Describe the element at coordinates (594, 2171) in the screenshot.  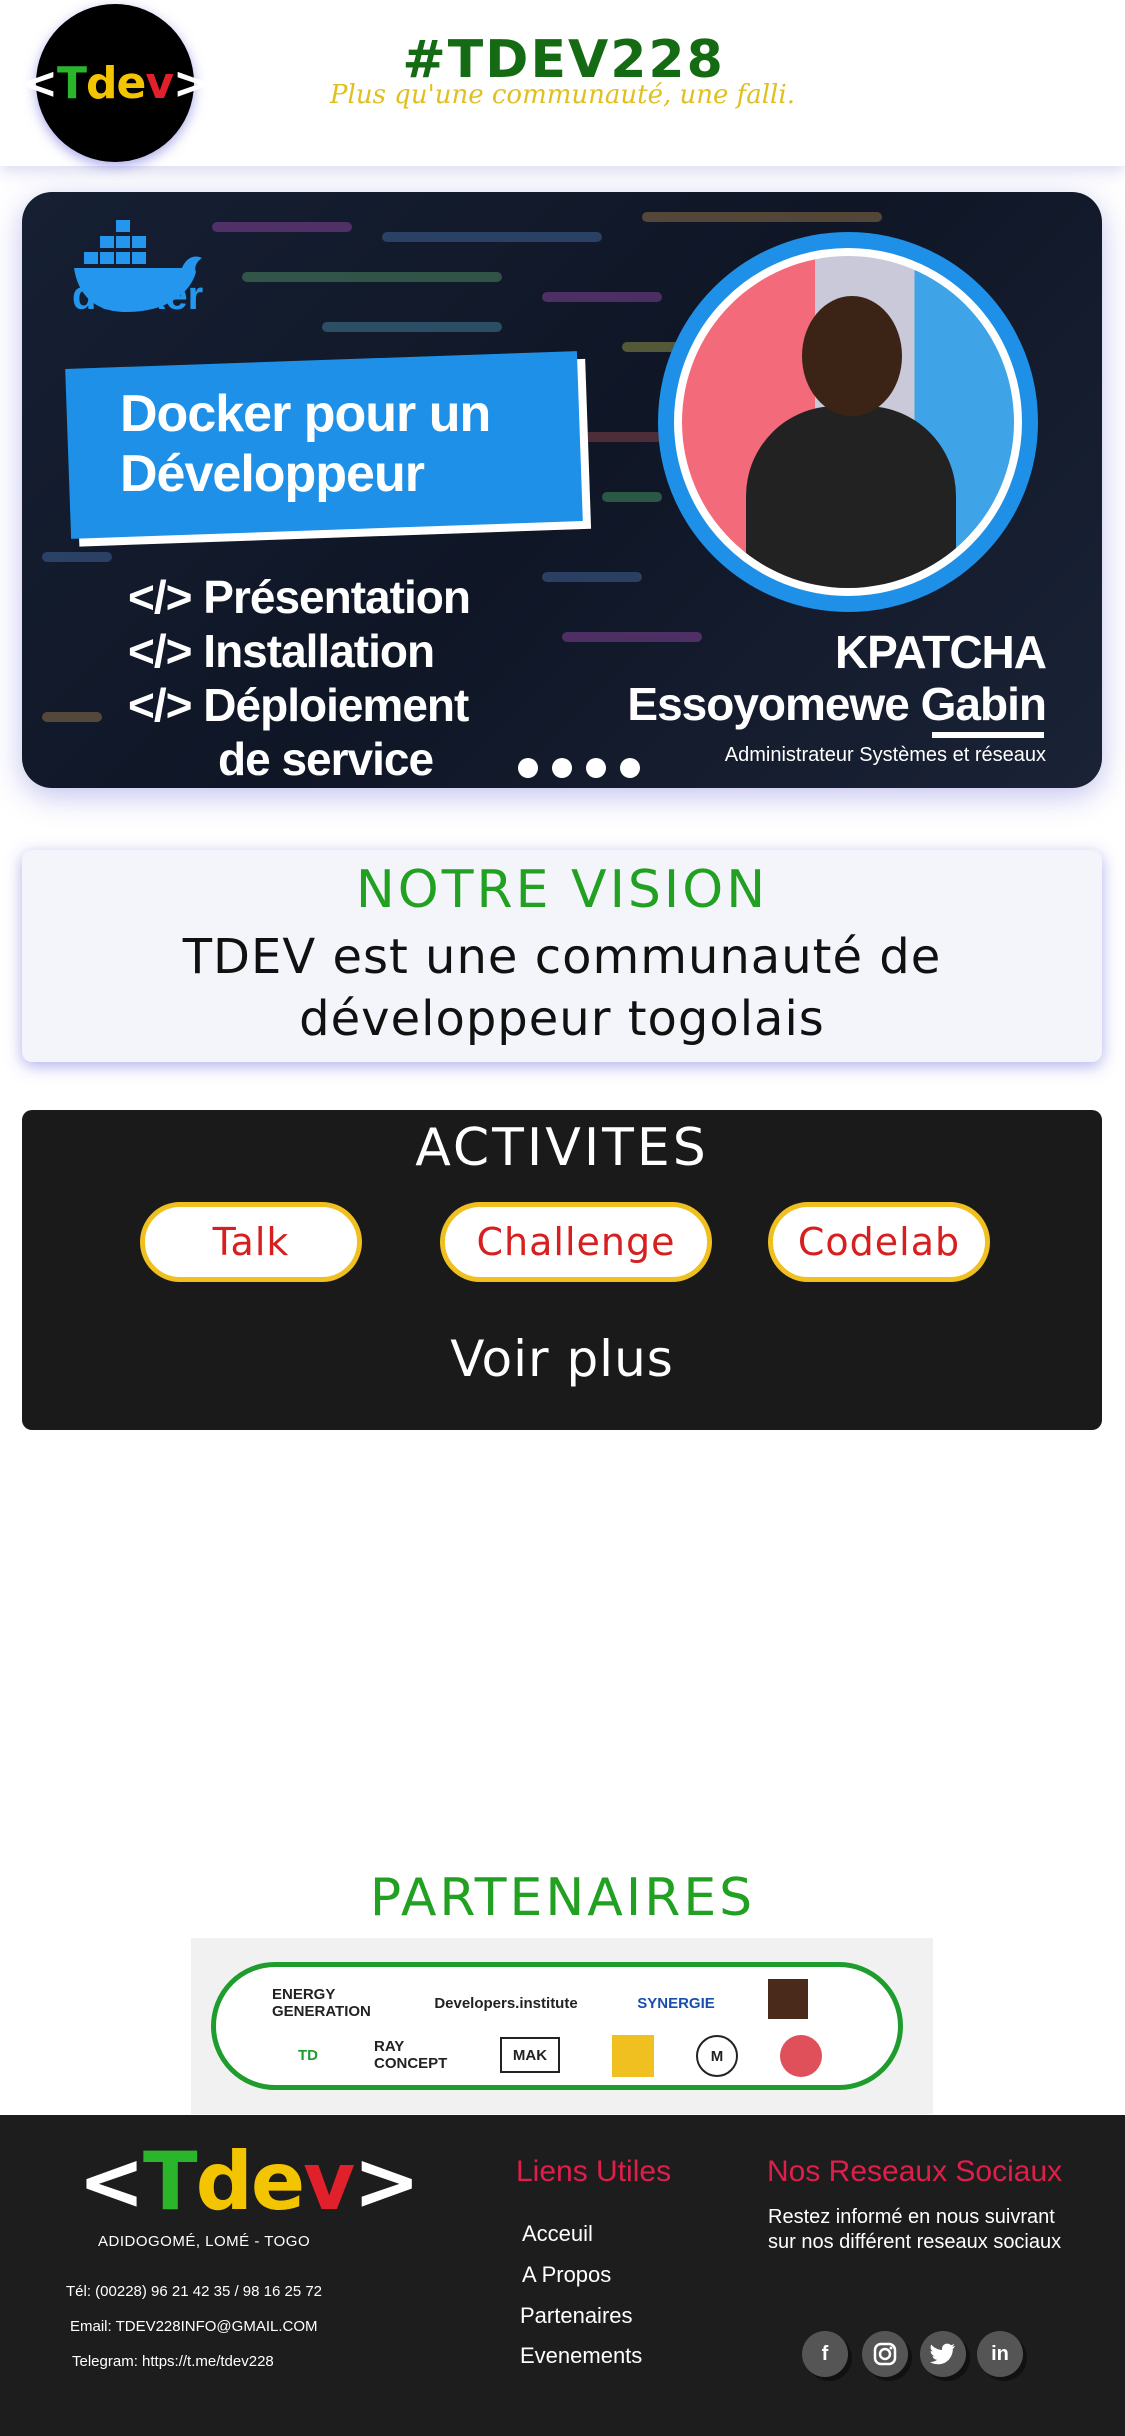
I see `useful-links-title: Liens Utiles` at that location.